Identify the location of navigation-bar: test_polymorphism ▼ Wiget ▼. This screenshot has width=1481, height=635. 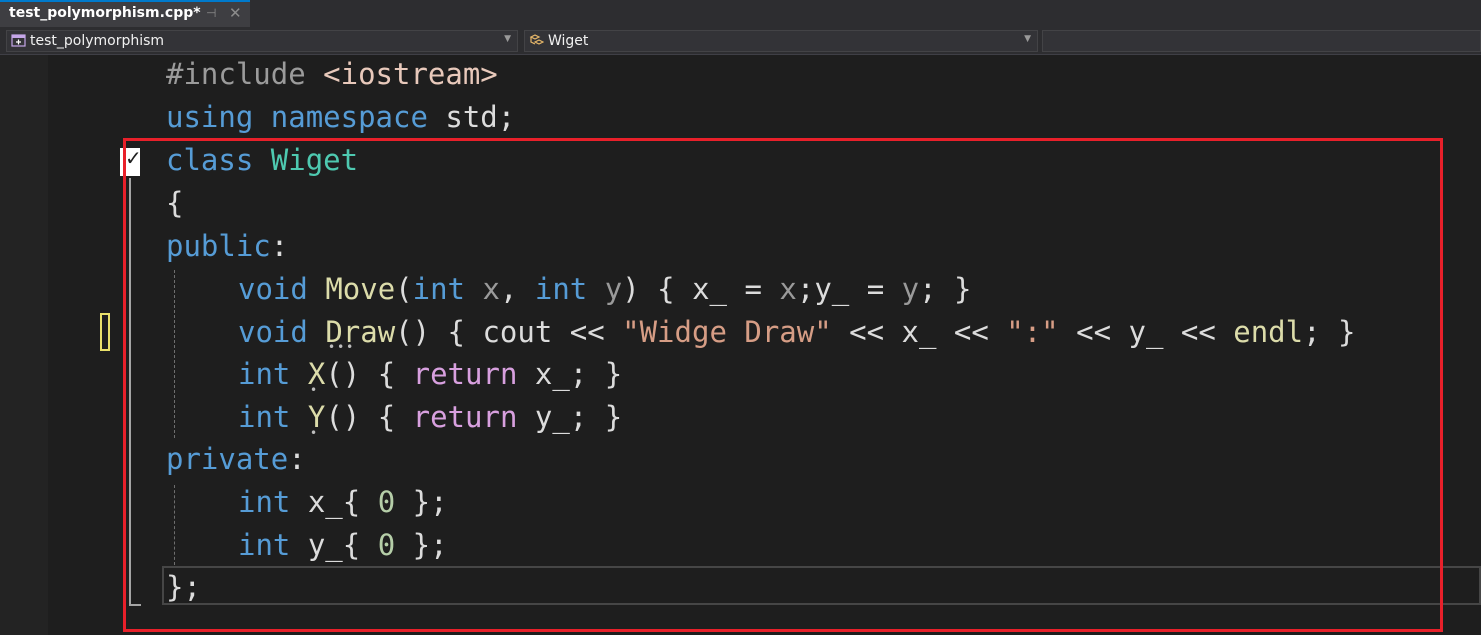
(740, 41).